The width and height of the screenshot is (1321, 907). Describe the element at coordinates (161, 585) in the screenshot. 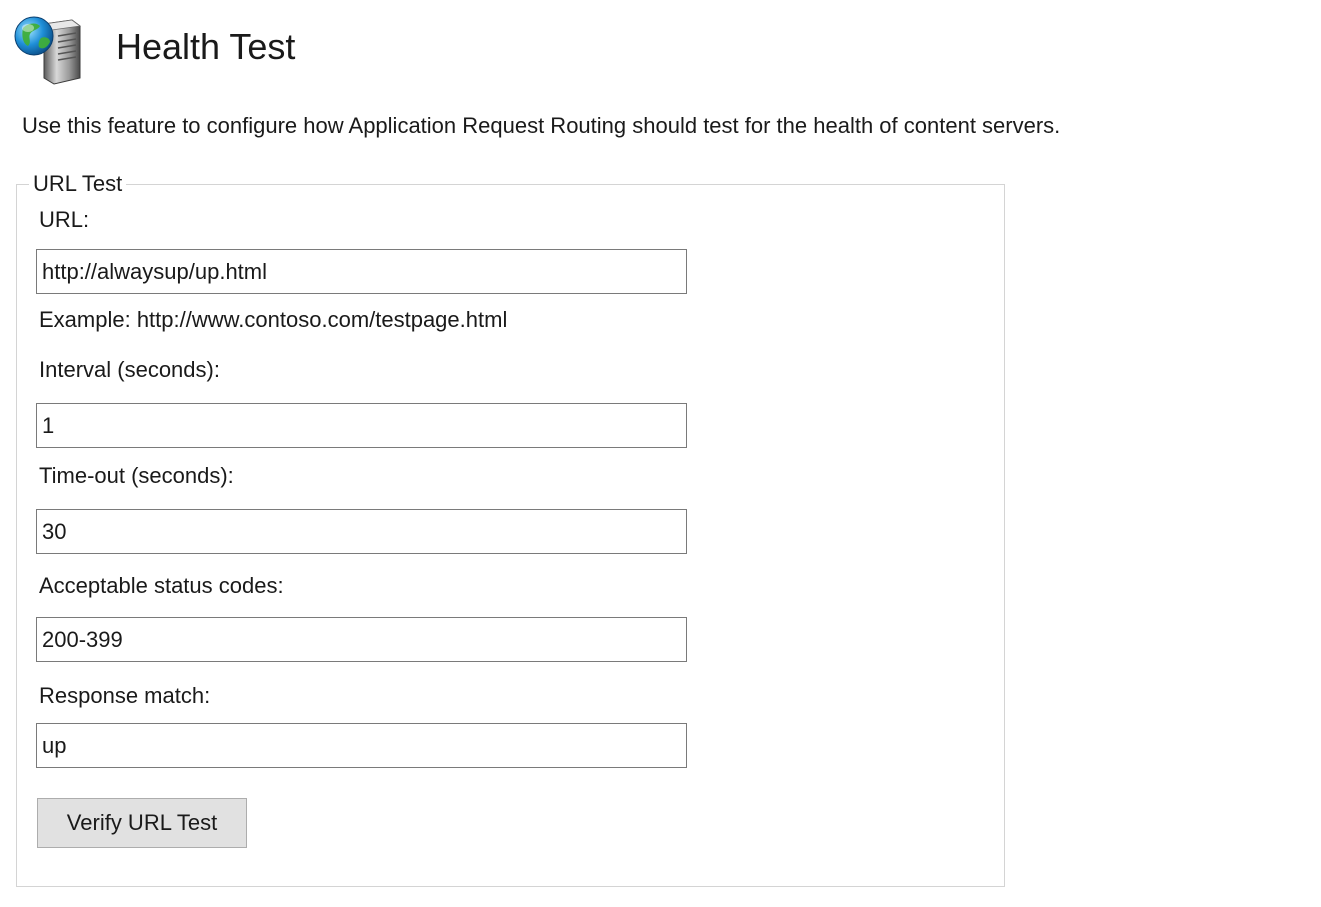

I see `status-codes-label: Acceptable status codes:` at that location.